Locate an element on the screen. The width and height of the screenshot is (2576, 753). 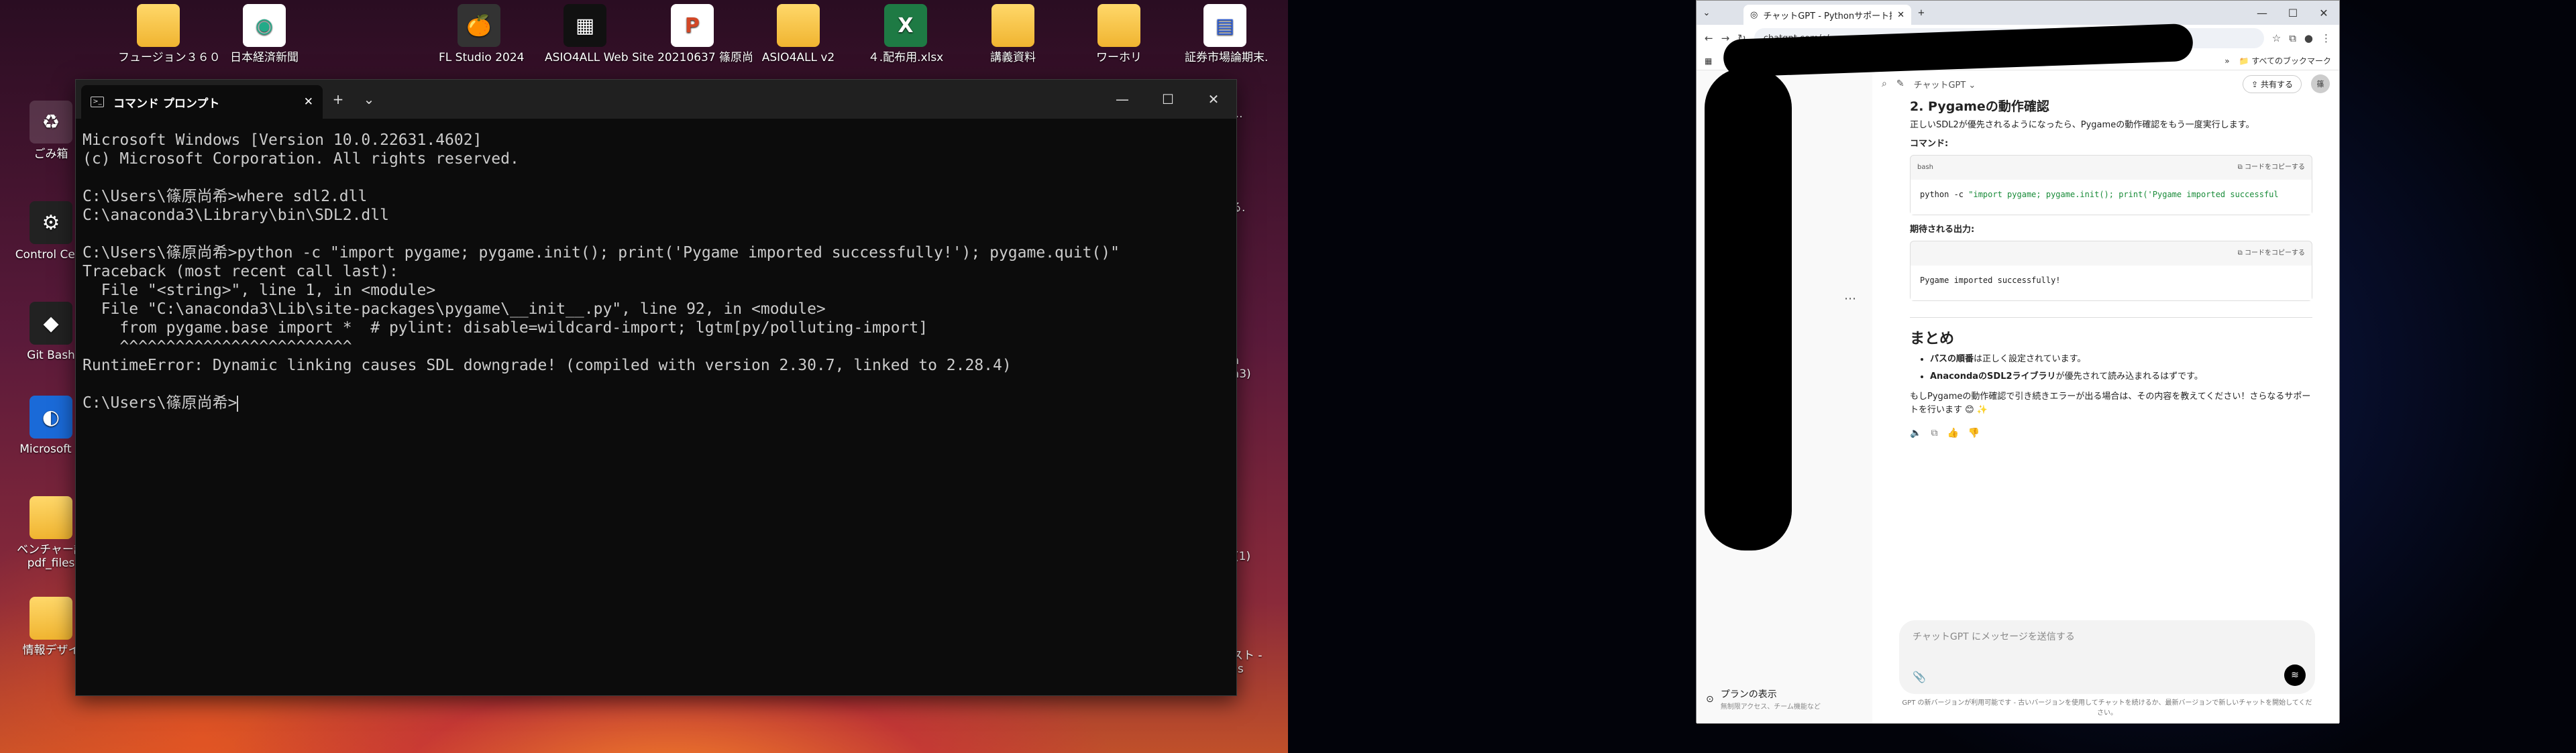
desktop-icon: X ４.配布用.xlsx is located at coordinates (905, 34).